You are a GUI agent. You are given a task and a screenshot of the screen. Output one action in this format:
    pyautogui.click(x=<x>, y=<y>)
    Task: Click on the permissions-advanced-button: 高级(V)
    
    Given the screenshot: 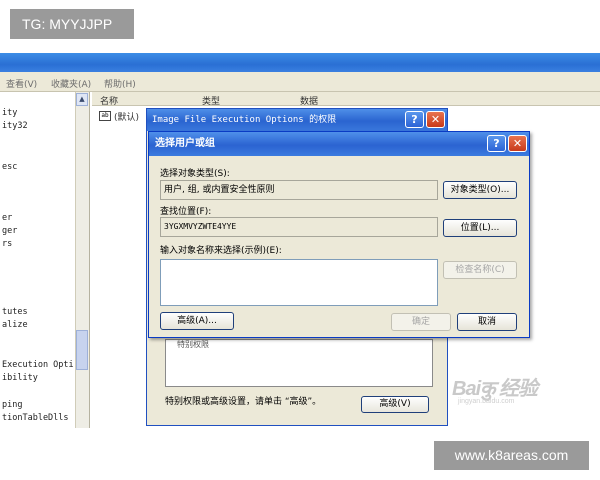 What is the action you would take?
    pyautogui.click(x=395, y=404)
    